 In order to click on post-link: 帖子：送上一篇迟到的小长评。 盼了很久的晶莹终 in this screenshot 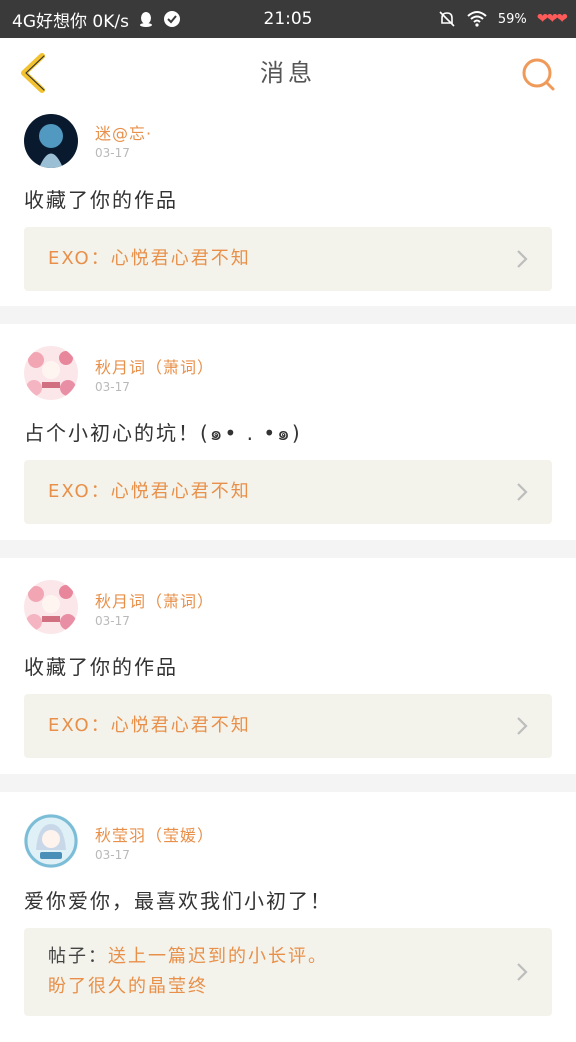, I will do `click(288, 972)`.